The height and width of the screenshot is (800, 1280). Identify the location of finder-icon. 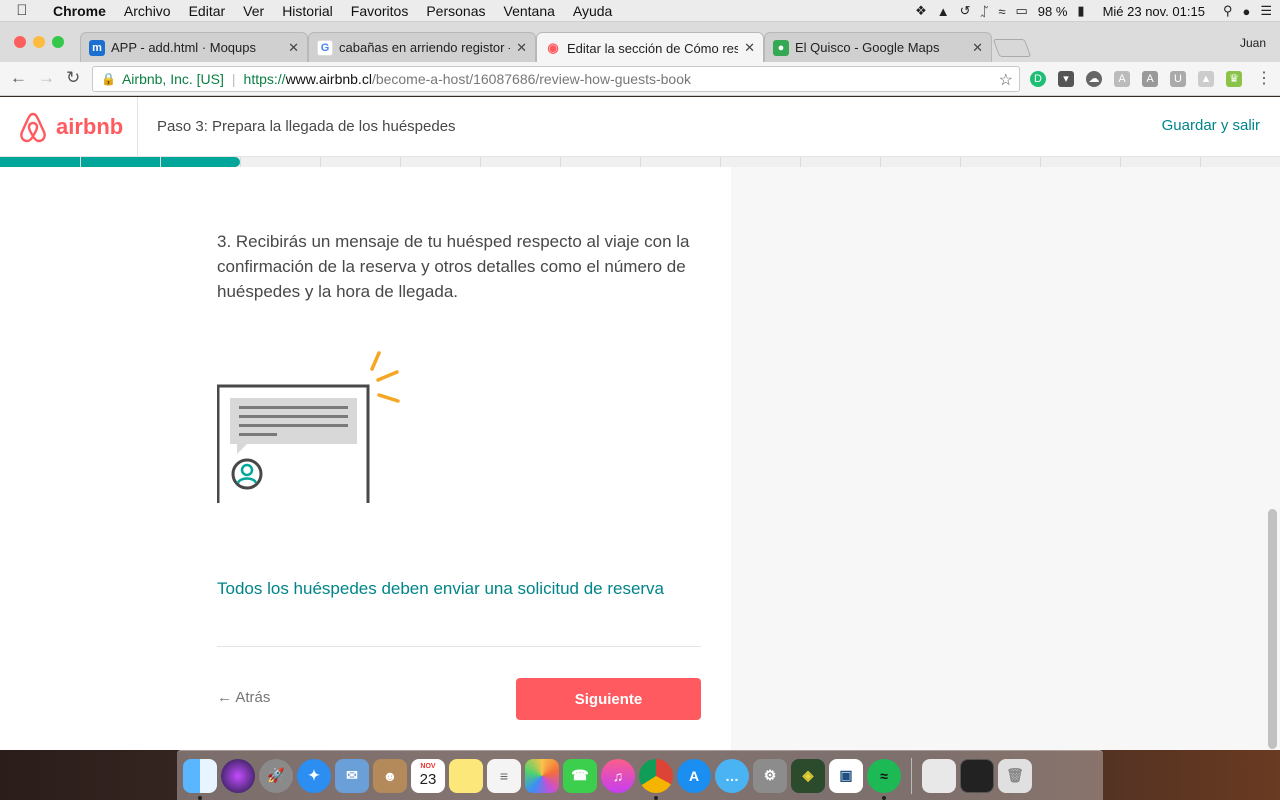
(200, 779).